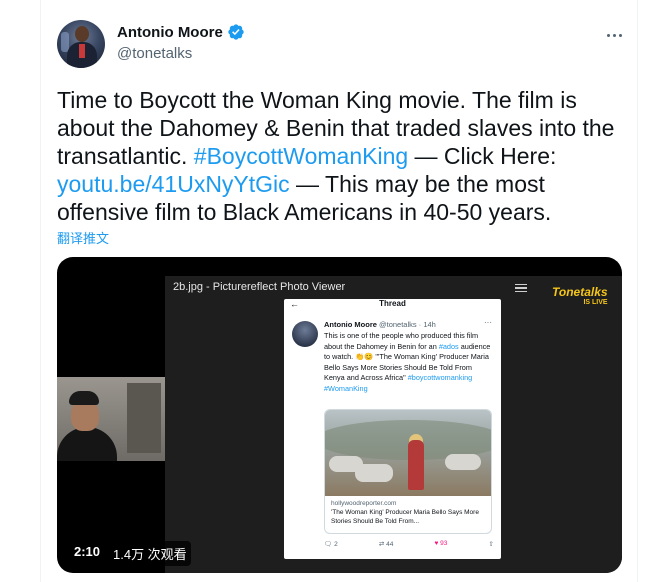 Image resolution: width=655 pixels, height=582 pixels. What do you see at coordinates (595, 302) in the screenshot?
I see `brand-sub: IS LIVE` at bounding box center [595, 302].